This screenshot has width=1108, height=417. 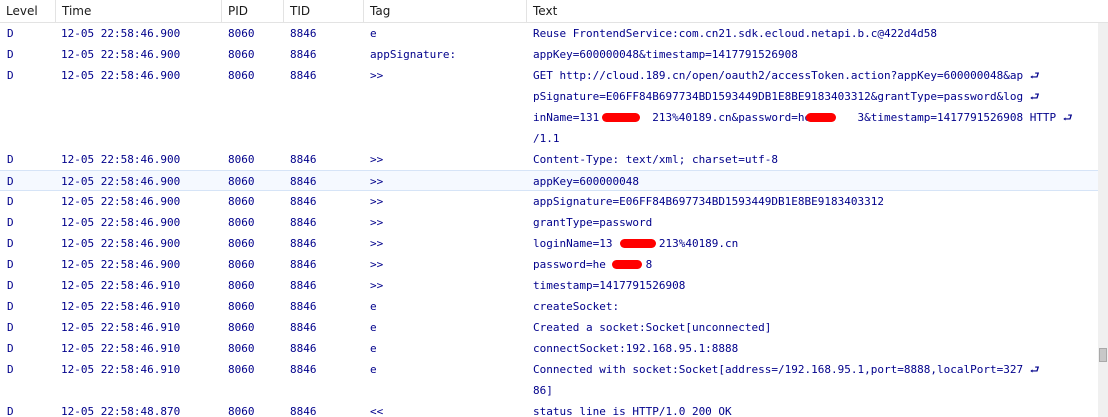 What do you see at coordinates (28, 11) in the screenshot?
I see `column-header-level: Level` at bounding box center [28, 11].